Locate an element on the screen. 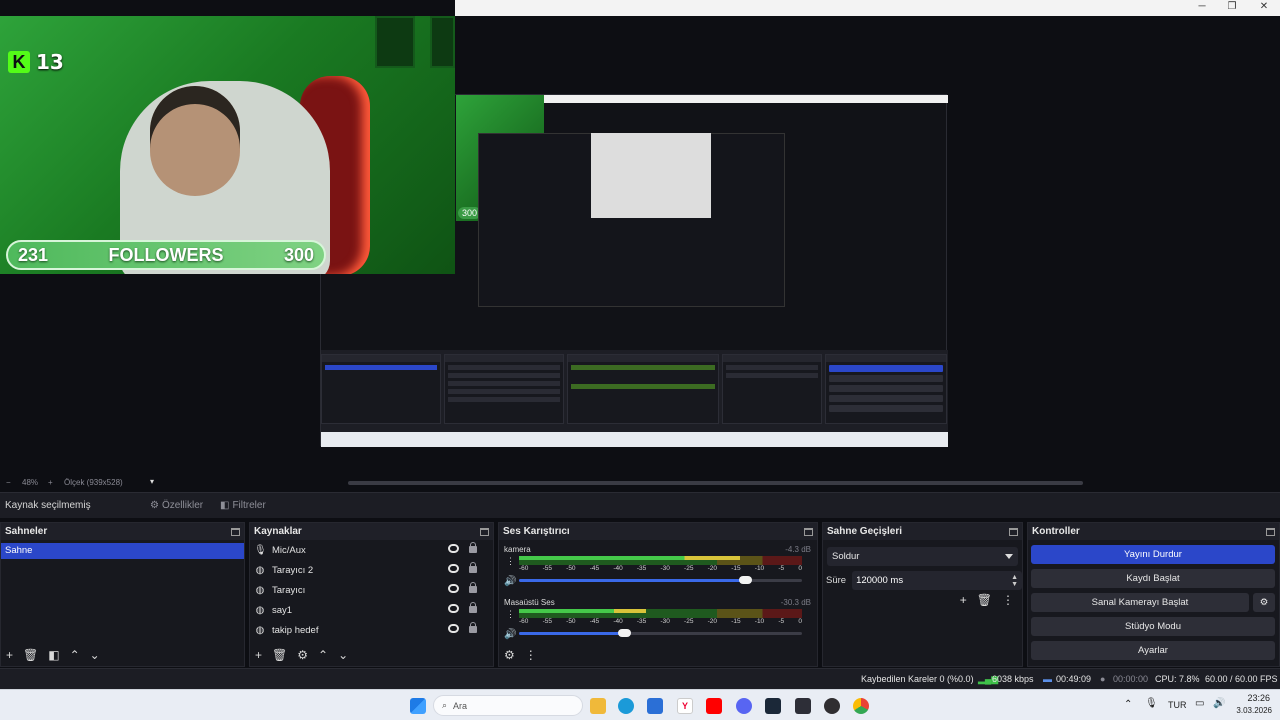 This screenshot has width=1280, height=720. properties-button: ⚙ Özellikler is located at coordinates (176, 506).